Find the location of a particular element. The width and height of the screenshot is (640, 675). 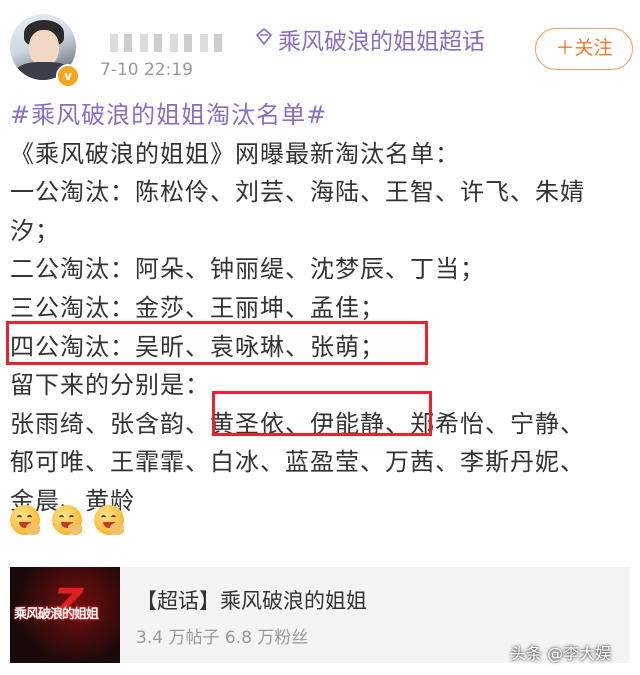

intro-text: 《乘风破浪的姐姐》网曝最新淘汰名单： is located at coordinates (235, 153).